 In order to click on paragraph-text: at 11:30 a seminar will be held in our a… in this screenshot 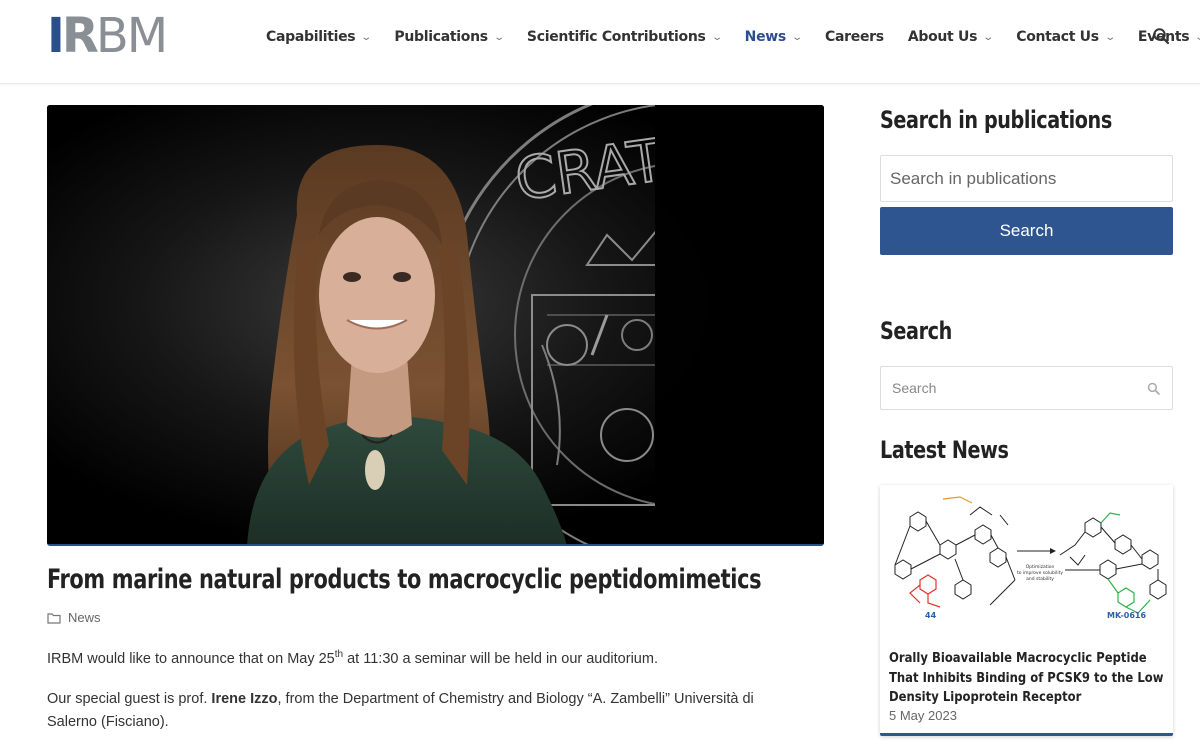, I will do `click(500, 659)`.